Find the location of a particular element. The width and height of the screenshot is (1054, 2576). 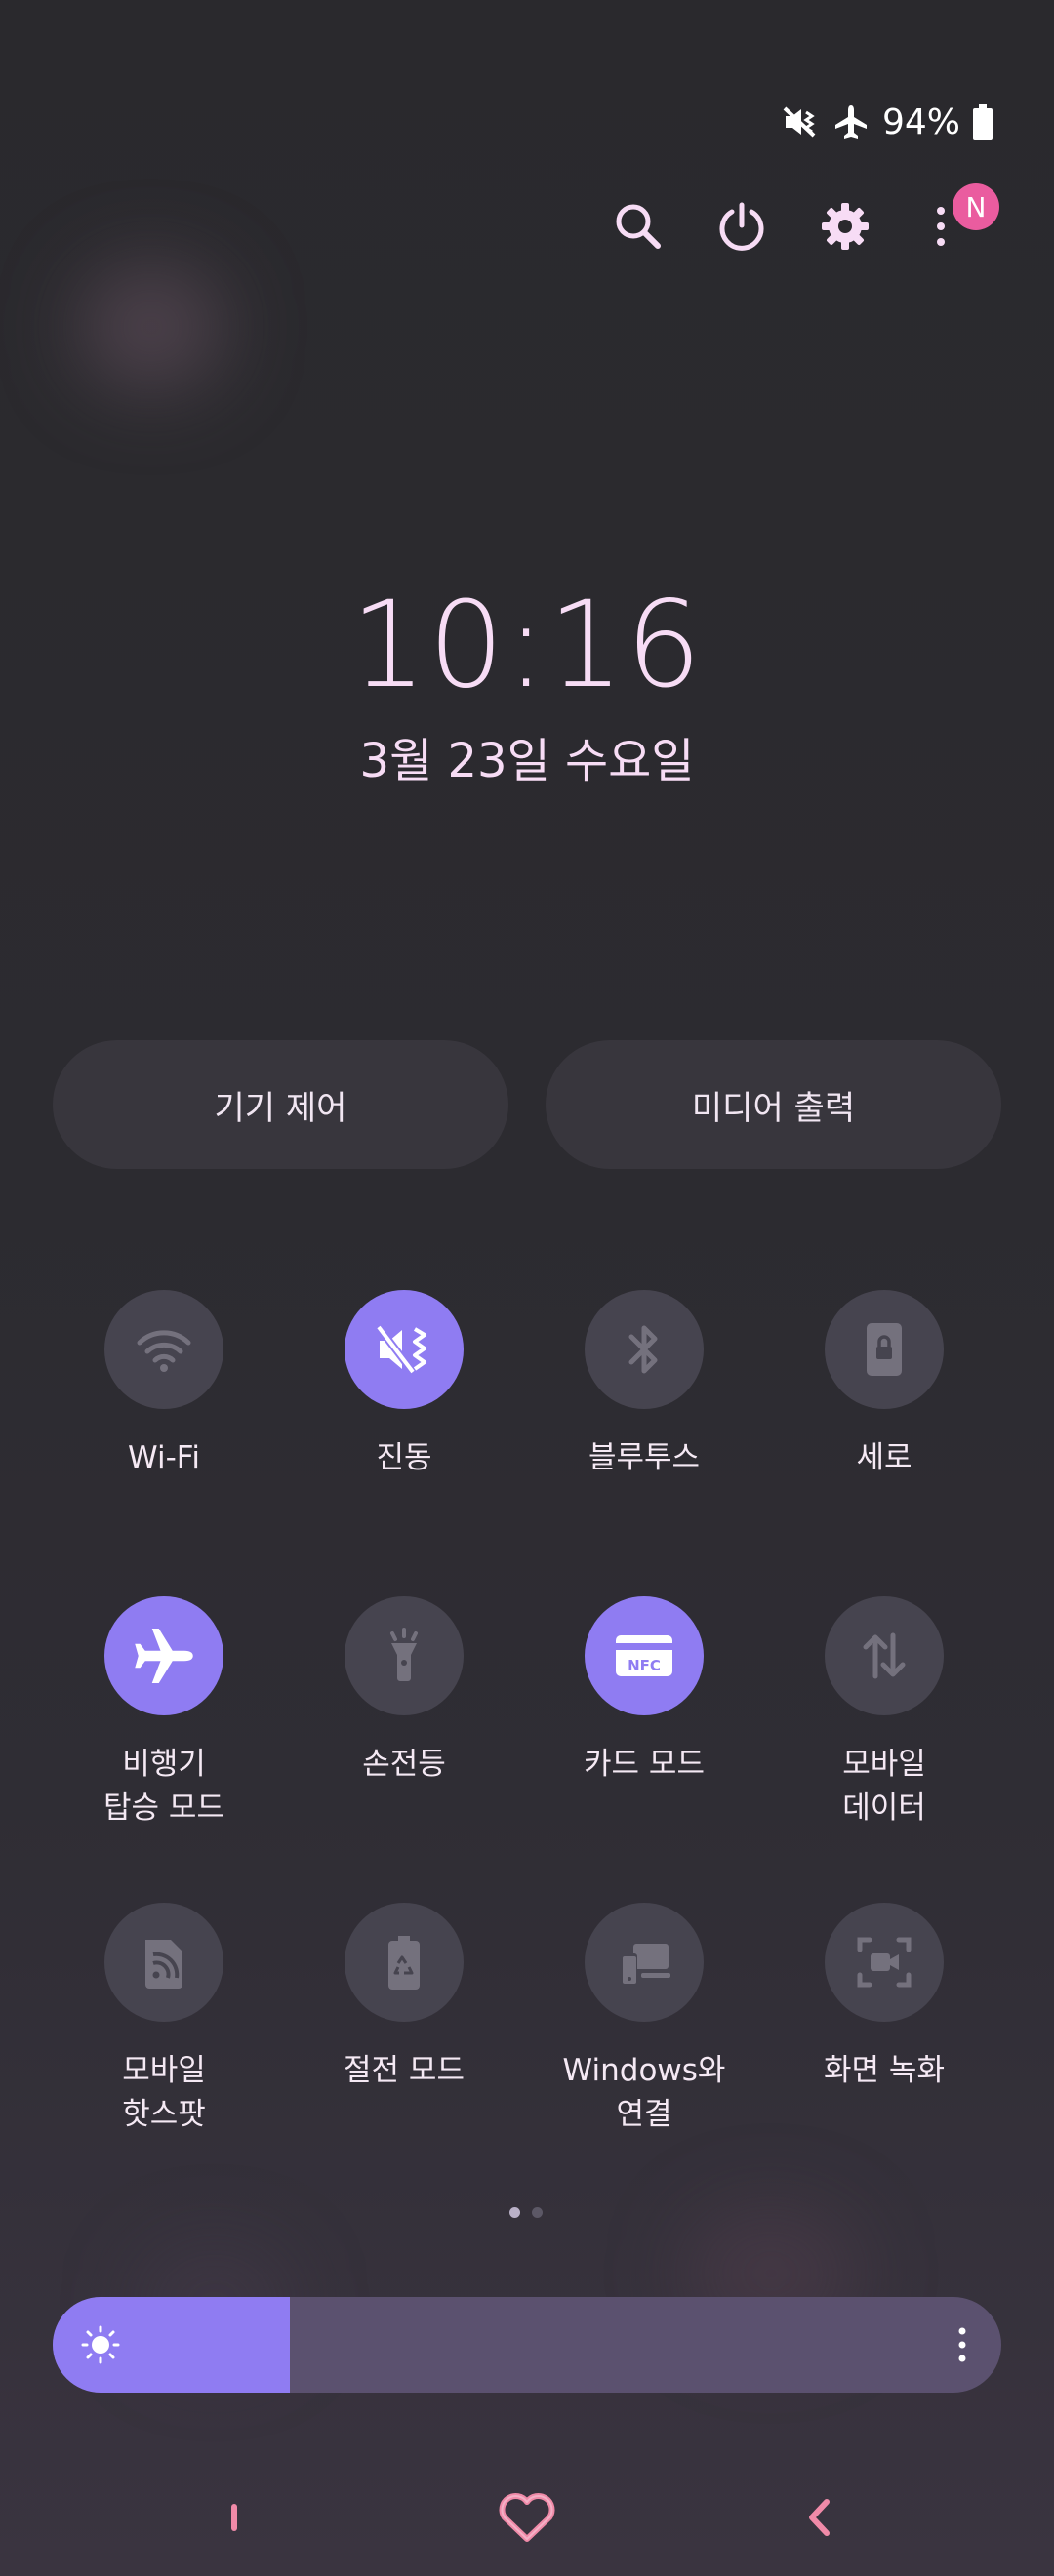

tile-mobile-data-label: 모바일 데이터 is located at coordinates (884, 1786).